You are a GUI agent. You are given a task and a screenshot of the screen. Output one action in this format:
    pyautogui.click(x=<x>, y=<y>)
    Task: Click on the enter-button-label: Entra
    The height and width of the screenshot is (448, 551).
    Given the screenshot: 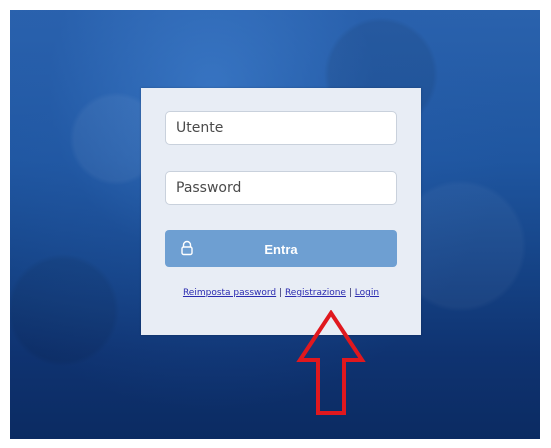 What is the action you would take?
    pyautogui.click(x=281, y=249)
    